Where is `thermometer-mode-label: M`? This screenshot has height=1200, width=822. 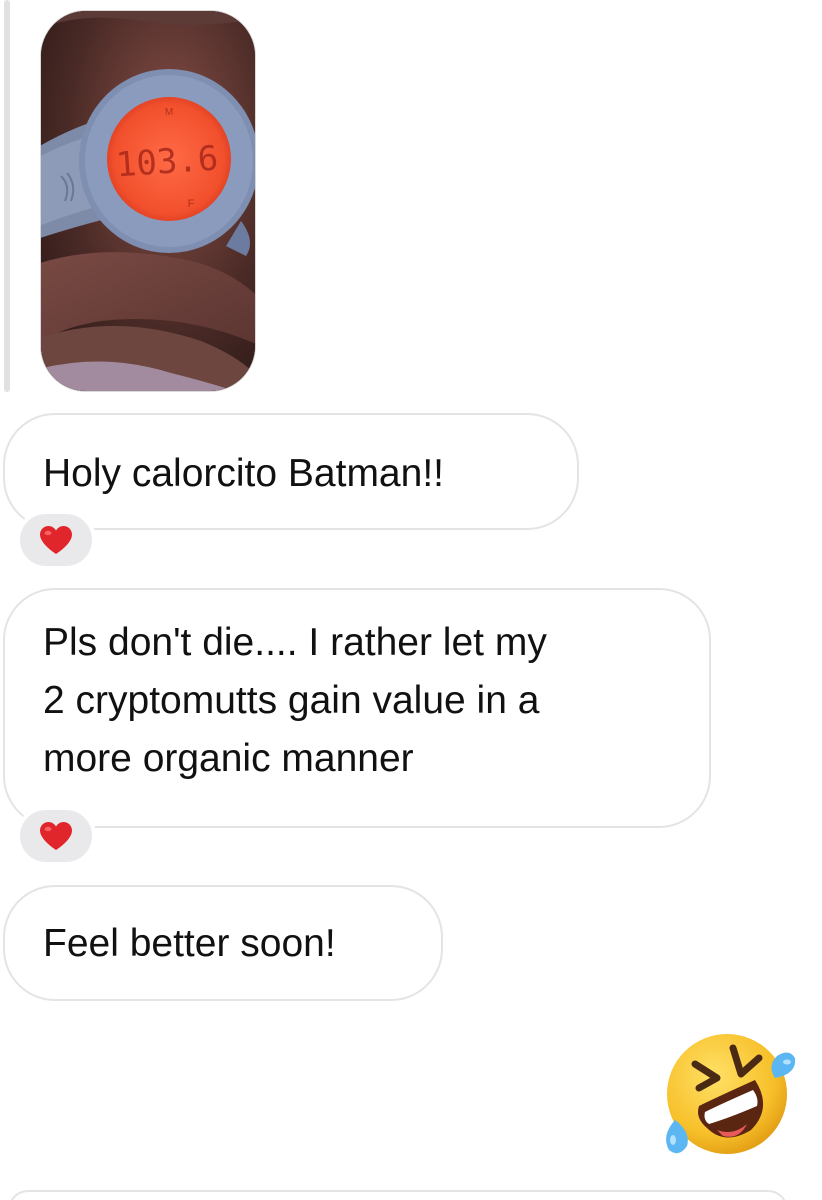 thermometer-mode-label: M is located at coordinates (169, 112).